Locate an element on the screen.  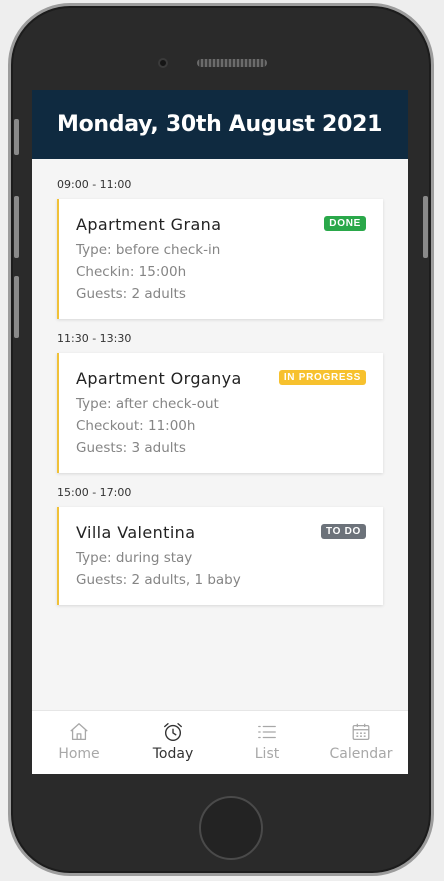
status-badge: TO DO is located at coordinates (343, 531).